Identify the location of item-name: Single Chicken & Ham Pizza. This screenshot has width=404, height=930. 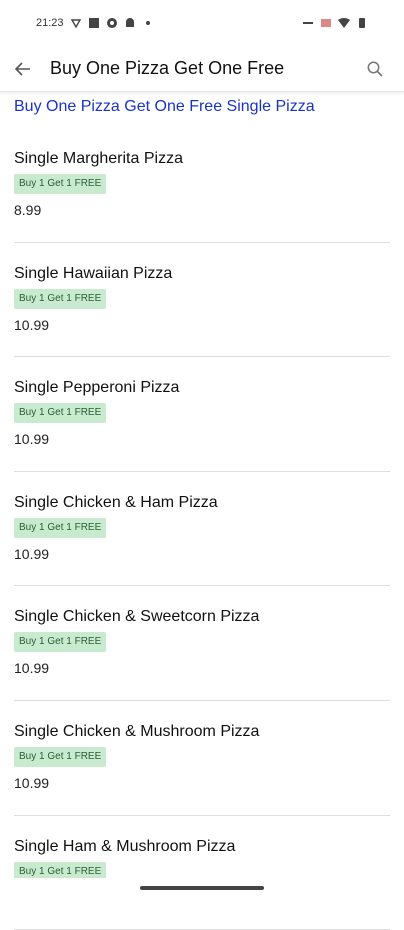
(116, 502).